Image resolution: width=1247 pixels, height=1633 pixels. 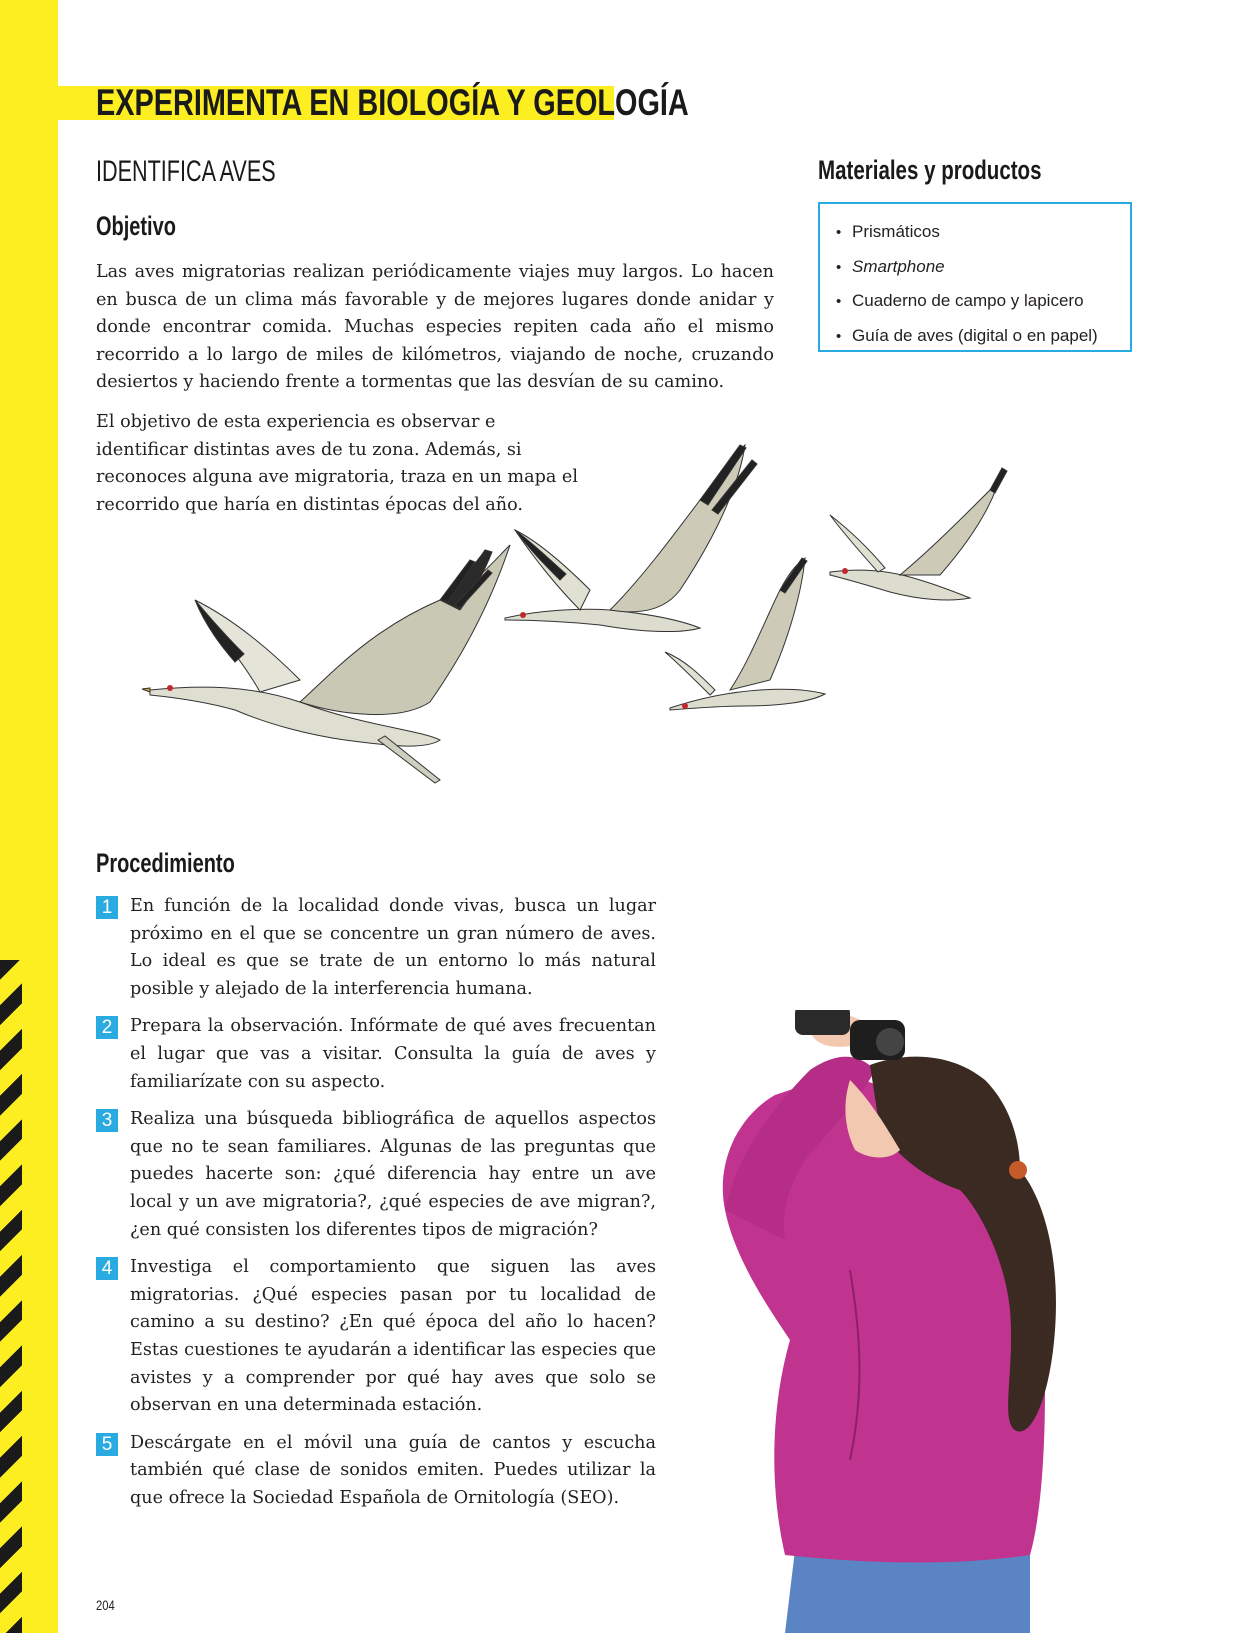 What do you see at coordinates (165, 863) in the screenshot?
I see `procedimiento-heading: Procedimiento` at bounding box center [165, 863].